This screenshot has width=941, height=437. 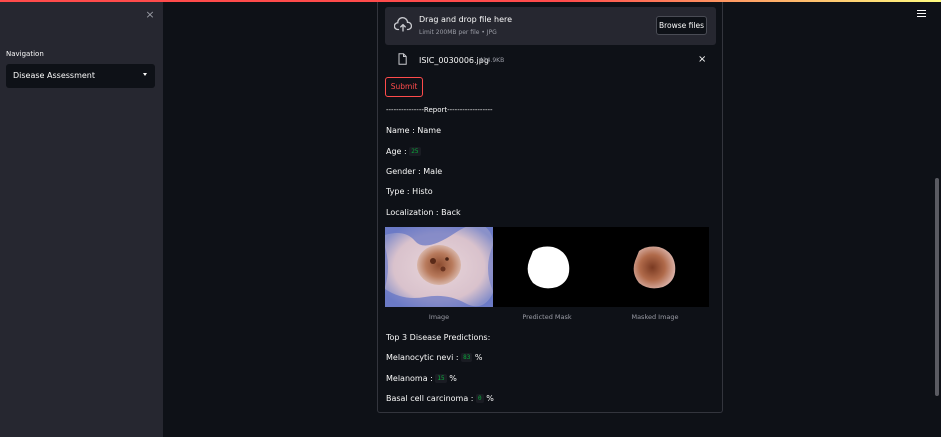 I want to click on type-field: Type : Histo, so click(x=409, y=191).